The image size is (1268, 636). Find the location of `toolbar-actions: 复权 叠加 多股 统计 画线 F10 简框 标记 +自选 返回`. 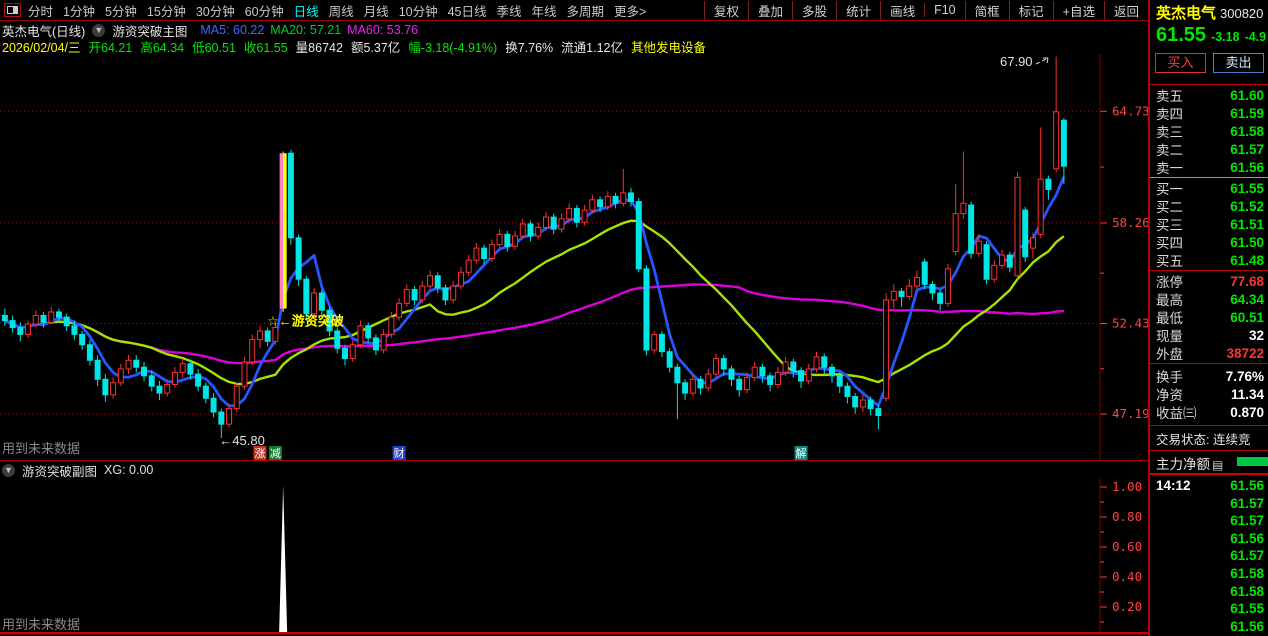

toolbar-actions: 复权 叠加 多股 统计 画线 F10 简框 标记 +自选 返回 is located at coordinates (926, 10).